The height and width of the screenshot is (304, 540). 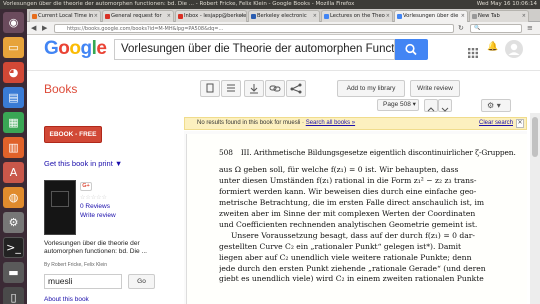 I want to click on header-divider, so click(x=283, y=70).